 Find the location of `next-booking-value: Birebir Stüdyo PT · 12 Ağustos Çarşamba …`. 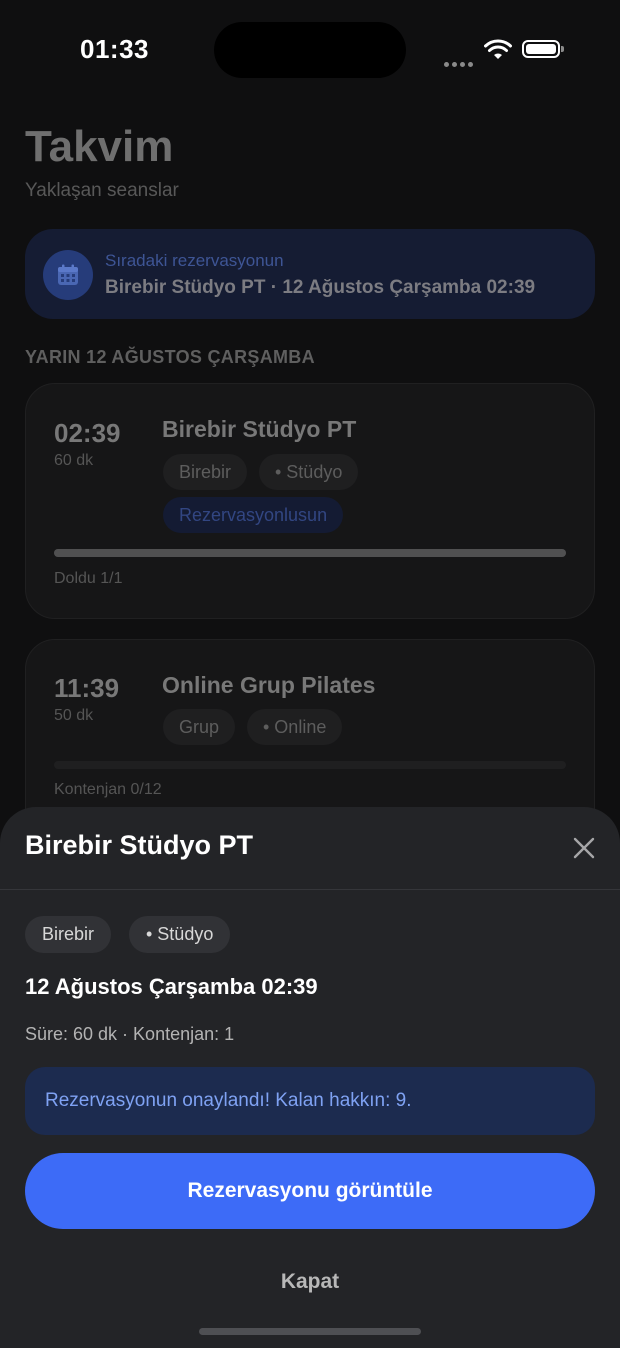

next-booking-value: Birebir Stüdyo PT · 12 Ağustos Çarşamba … is located at coordinates (320, 287).